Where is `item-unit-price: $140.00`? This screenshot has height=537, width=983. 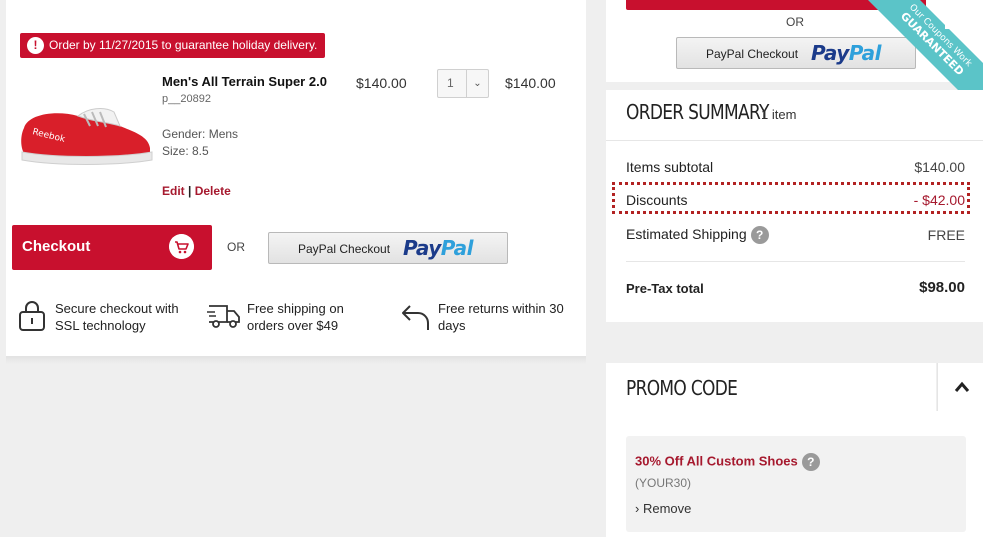 item-unit-price: $140.00 is located at coordinates (381, 83).